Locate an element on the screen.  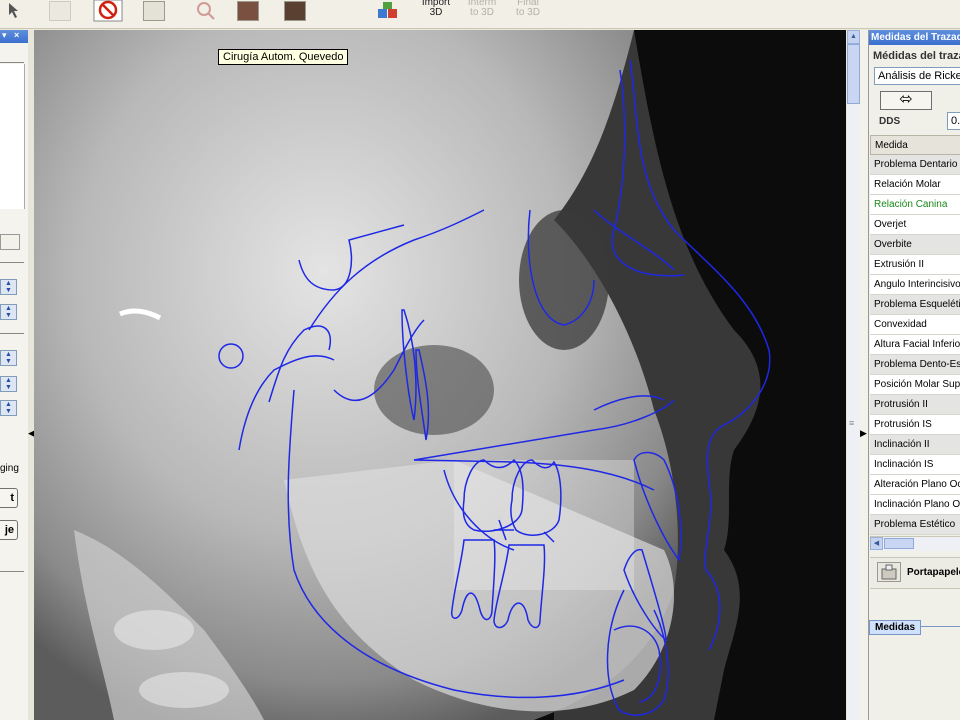
toolbar: Import 3D Interm to 3D Final to 3D is located at coordinates (480, 14).